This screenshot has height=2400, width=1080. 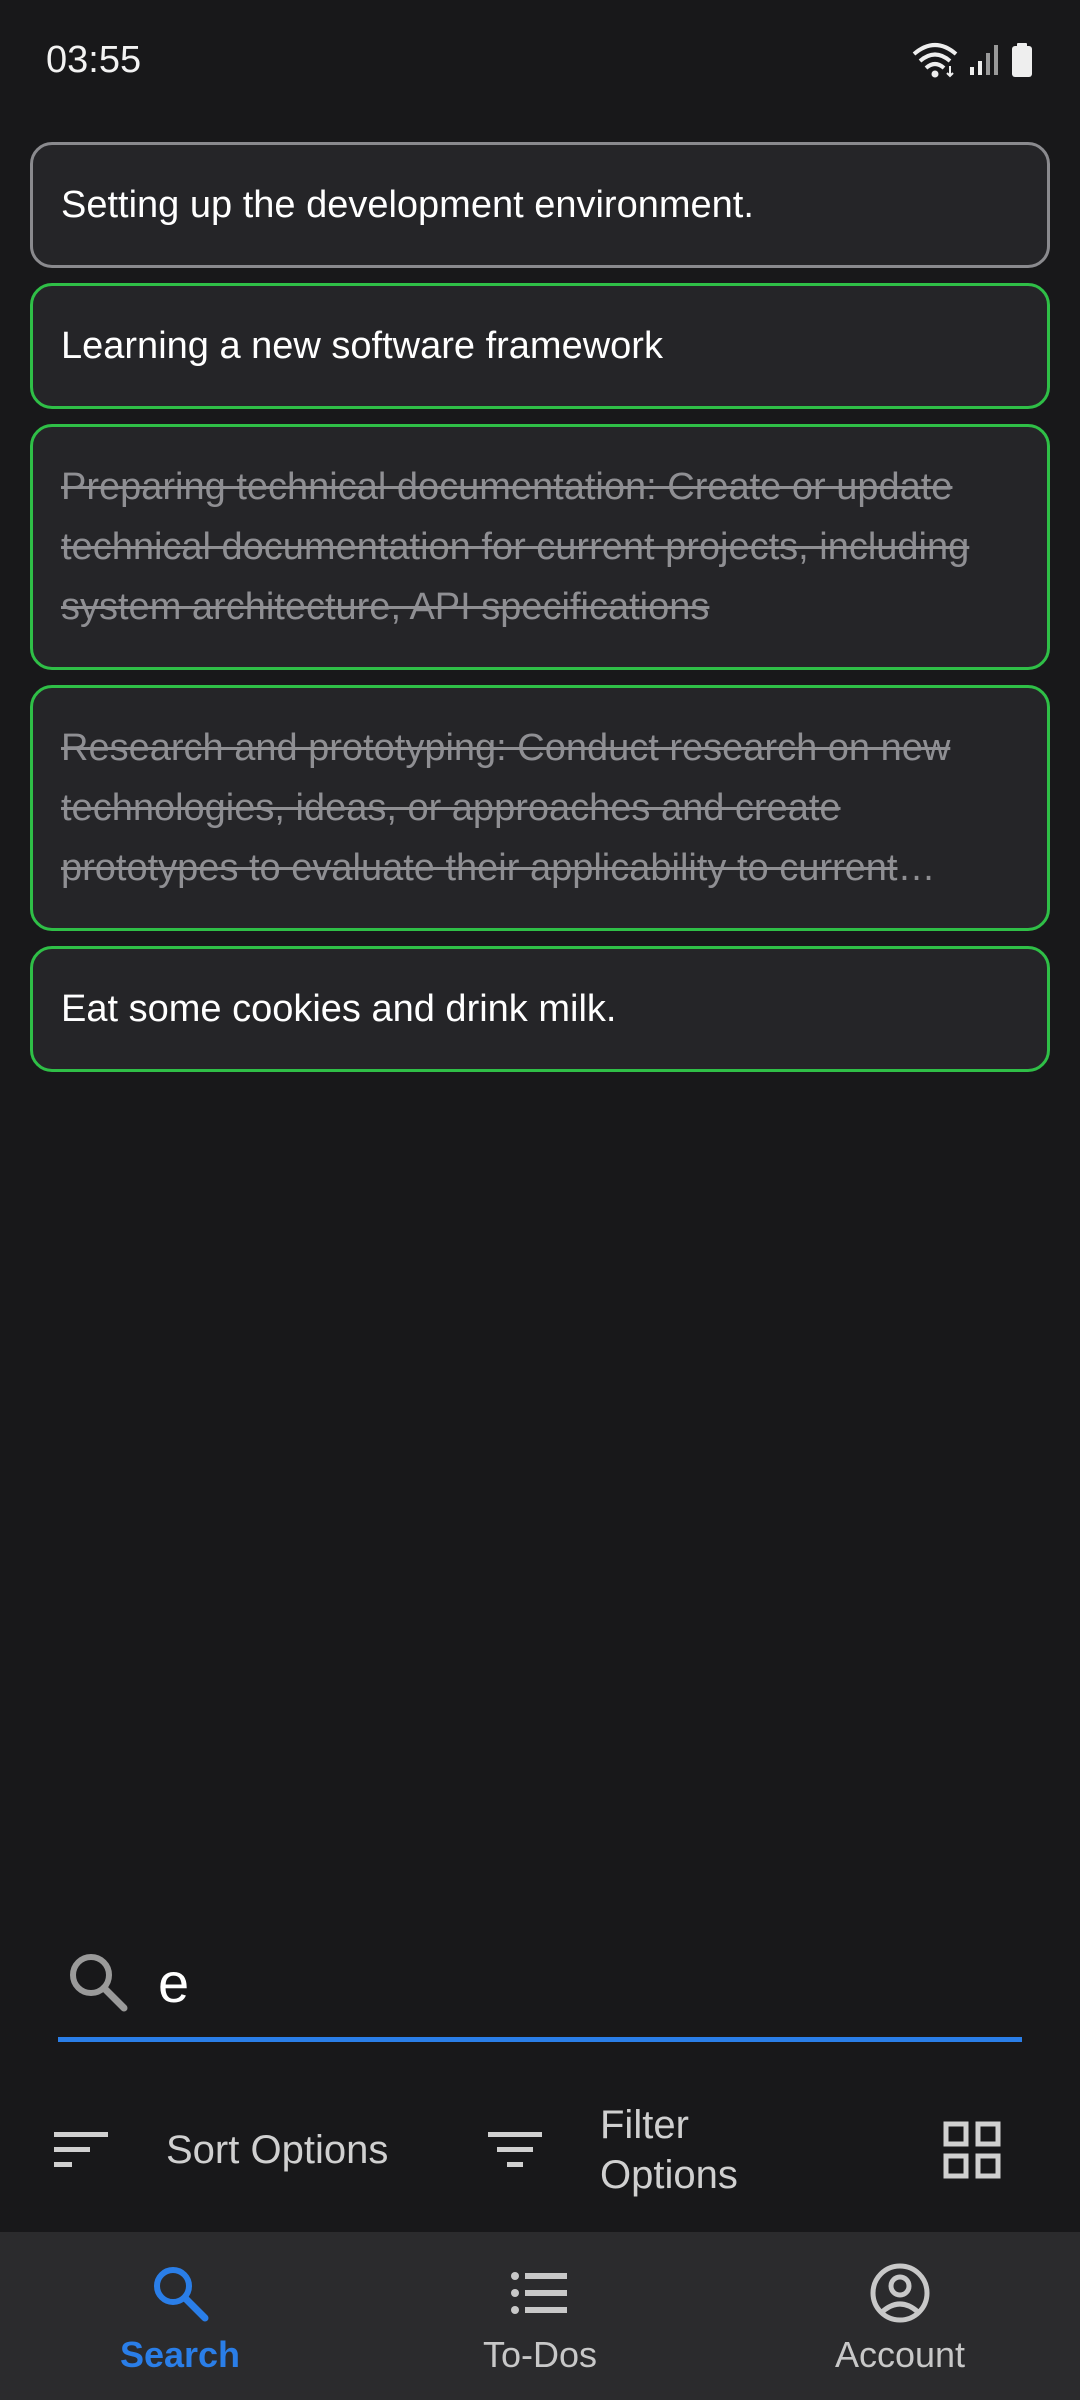 I want to click on nav-item-account: Account, so click(x=900, y=2316).